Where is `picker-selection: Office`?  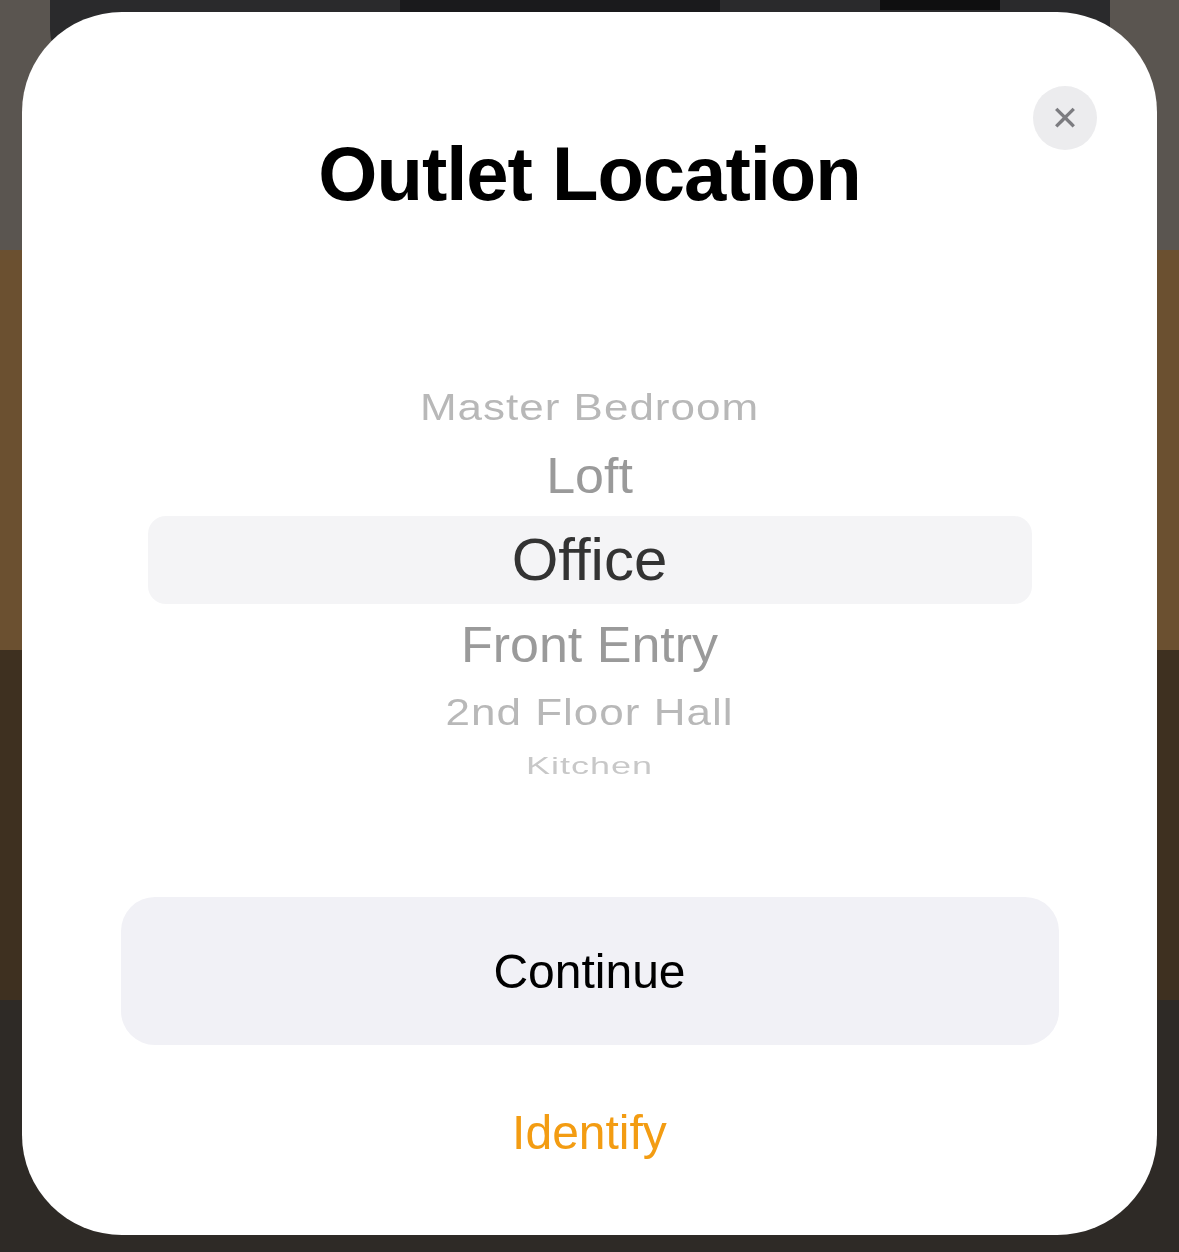
picker-selection: Office is located at coordinates (589, 560).